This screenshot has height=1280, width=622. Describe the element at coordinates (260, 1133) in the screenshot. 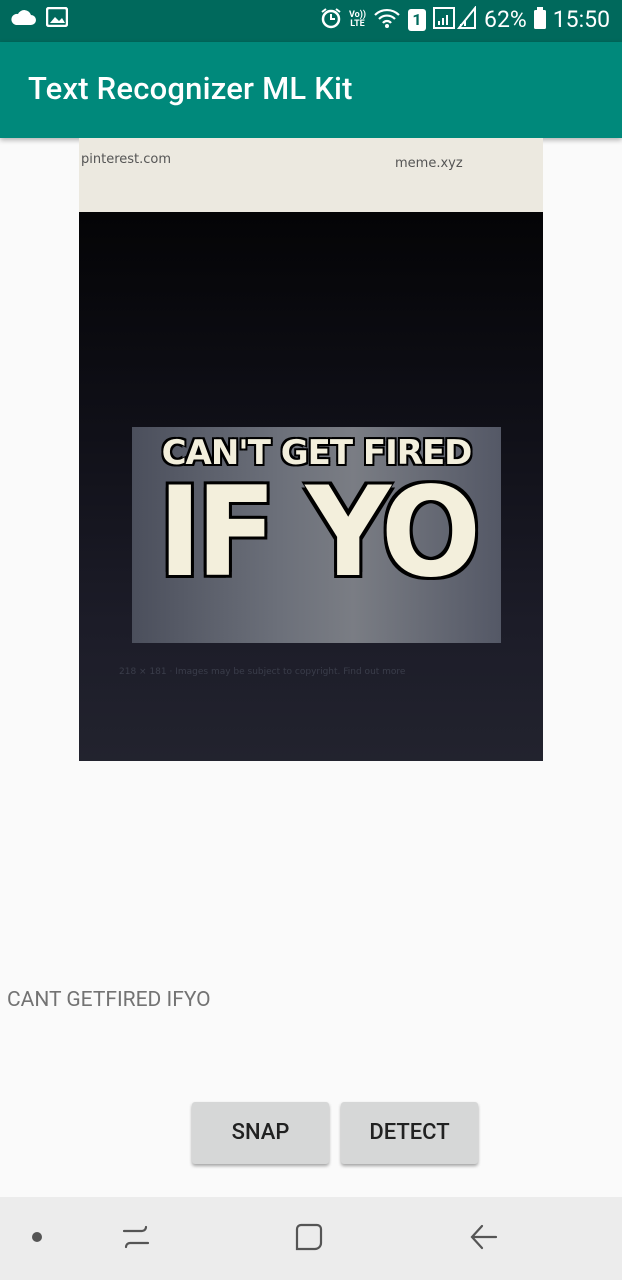

I see `snap-button: SNAP` at that location.